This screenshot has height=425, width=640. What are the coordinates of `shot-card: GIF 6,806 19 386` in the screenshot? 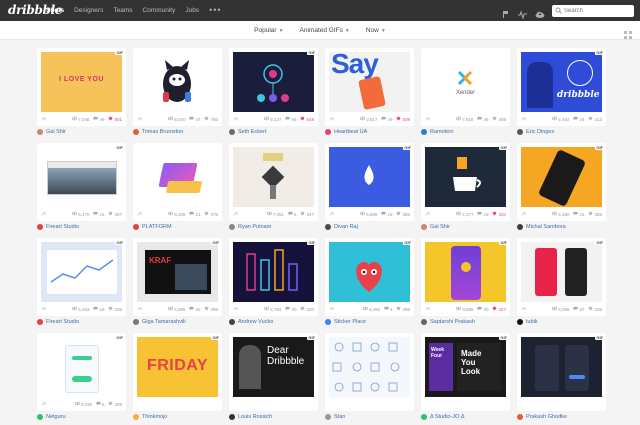 It's located at (369, 182).